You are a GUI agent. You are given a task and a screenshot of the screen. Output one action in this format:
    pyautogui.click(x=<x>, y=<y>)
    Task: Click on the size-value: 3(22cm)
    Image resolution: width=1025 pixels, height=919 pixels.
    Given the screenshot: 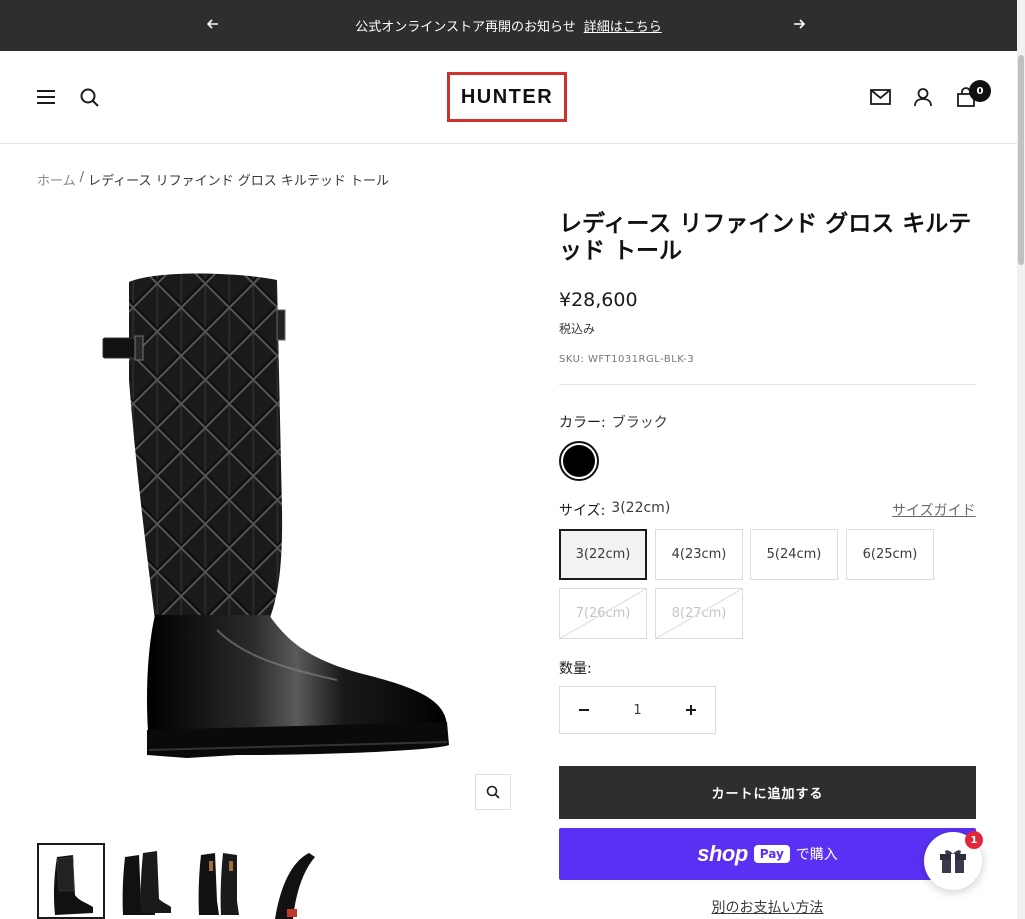 What is the action you would take?
    pyautogui.click(x=641, y=508)
    